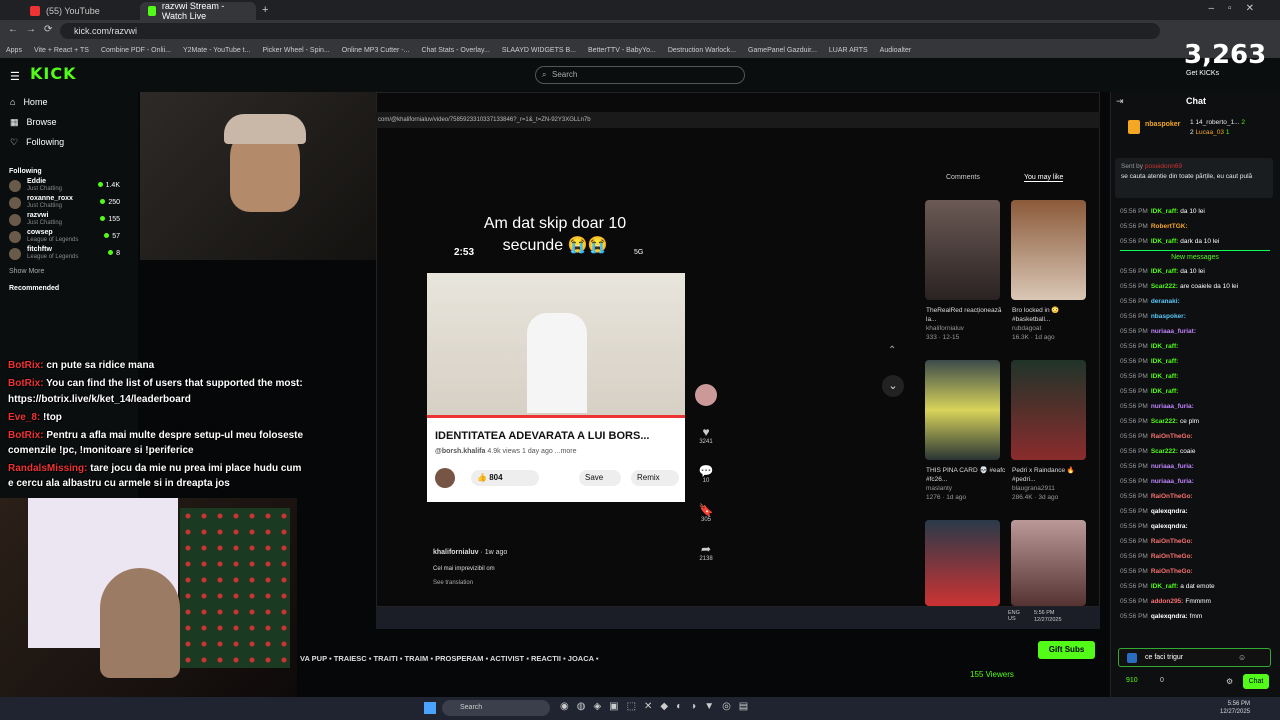  I want to click on creator-avatar, so click(706, 395).